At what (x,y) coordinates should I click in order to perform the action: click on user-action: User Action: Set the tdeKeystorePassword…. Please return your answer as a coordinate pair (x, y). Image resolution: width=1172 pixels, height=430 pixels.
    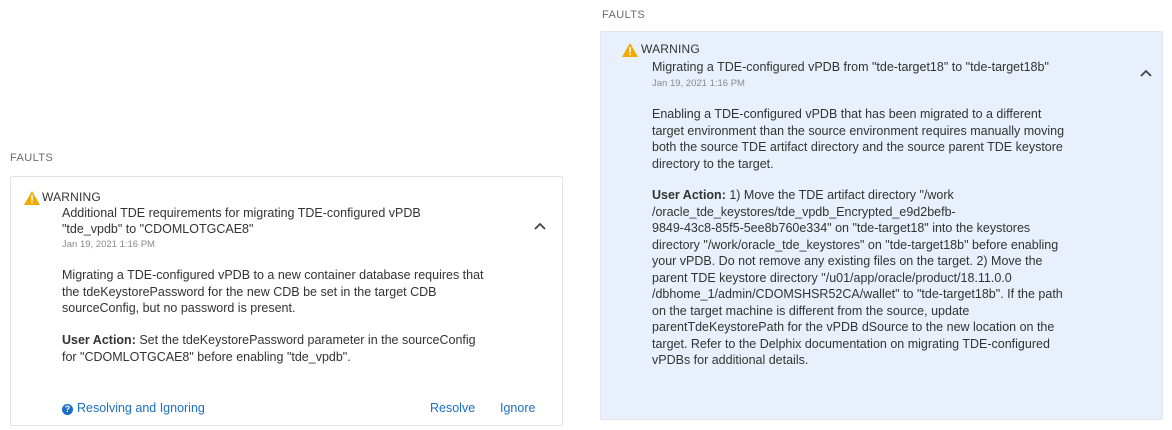
    Looking at the image, I should click on (269, 348).